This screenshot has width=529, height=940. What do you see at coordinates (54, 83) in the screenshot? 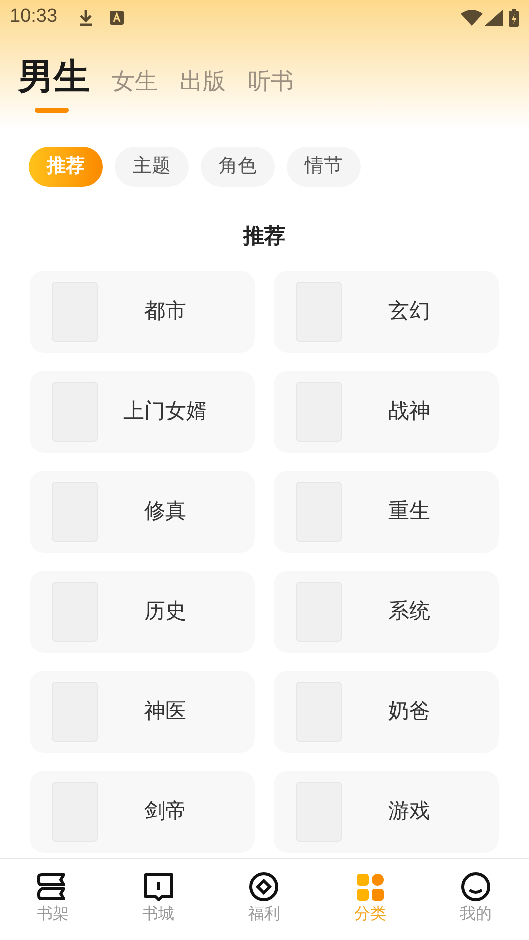
I see `top-tab: 男生` at bounding box center [54, 83].